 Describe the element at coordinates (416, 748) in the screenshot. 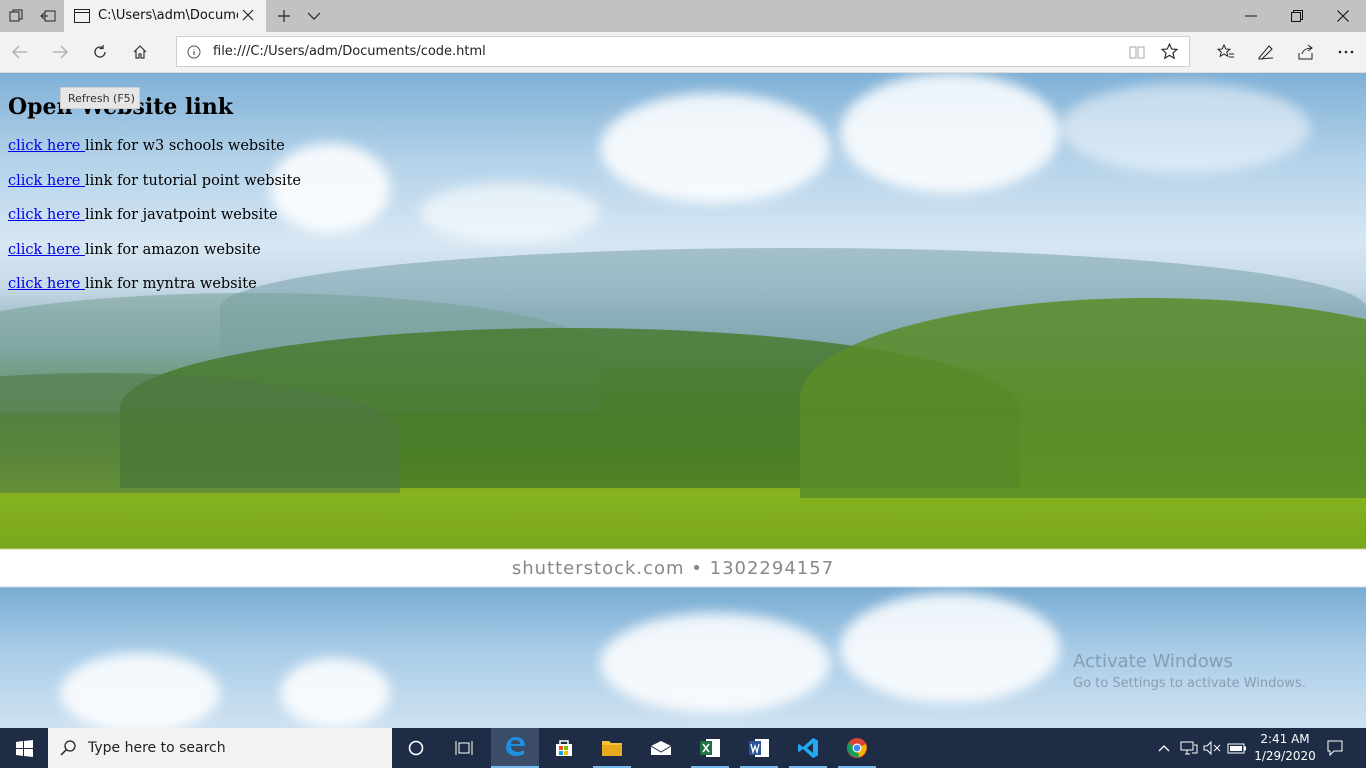

I see `cortana-icon` at that location.